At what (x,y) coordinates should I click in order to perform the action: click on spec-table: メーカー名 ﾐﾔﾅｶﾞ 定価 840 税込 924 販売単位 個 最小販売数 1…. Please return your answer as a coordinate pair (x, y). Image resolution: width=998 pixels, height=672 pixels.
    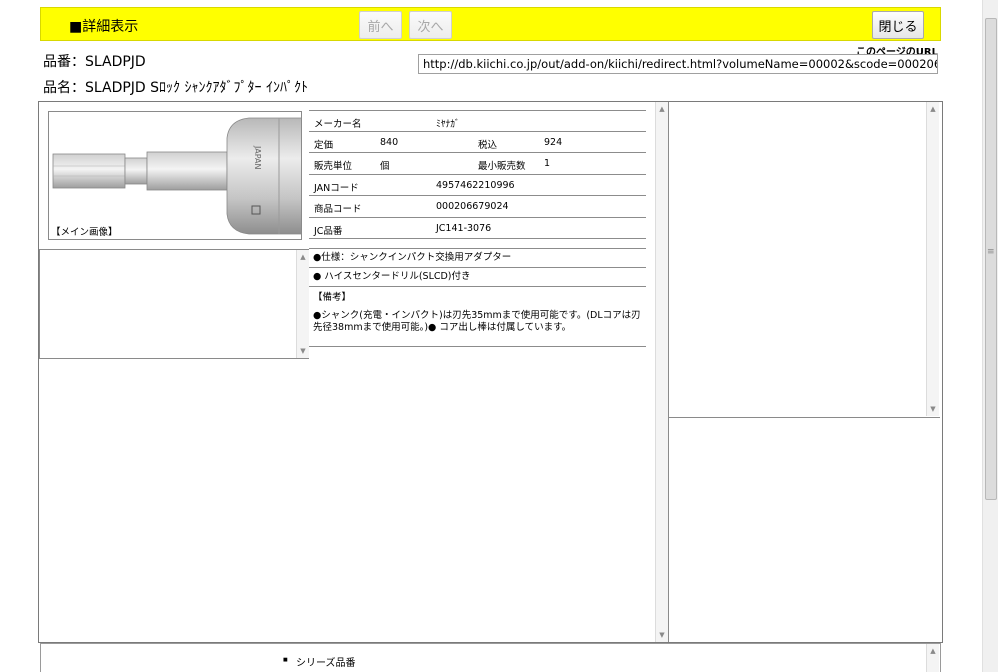
    Looking at the image, I should click on (477, 174).